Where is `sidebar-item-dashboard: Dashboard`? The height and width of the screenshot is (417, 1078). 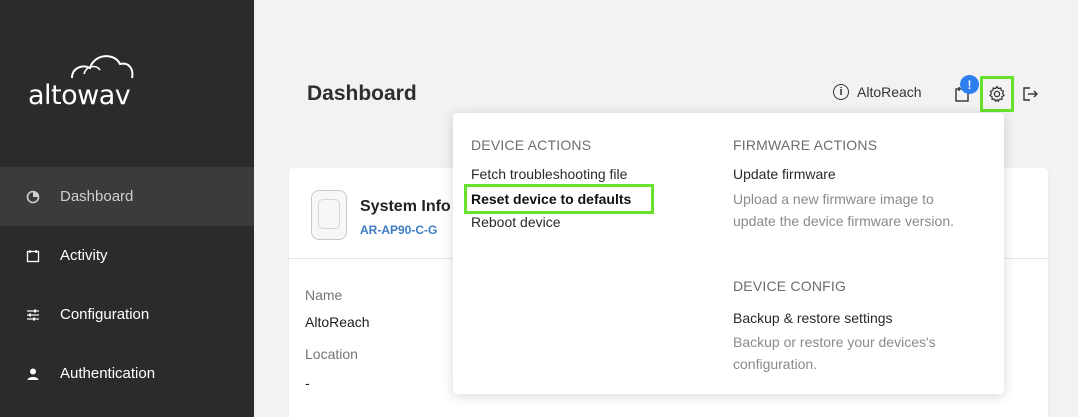
sidebar-item-dashboard: Dashboard is located at coordinates (127, 196).